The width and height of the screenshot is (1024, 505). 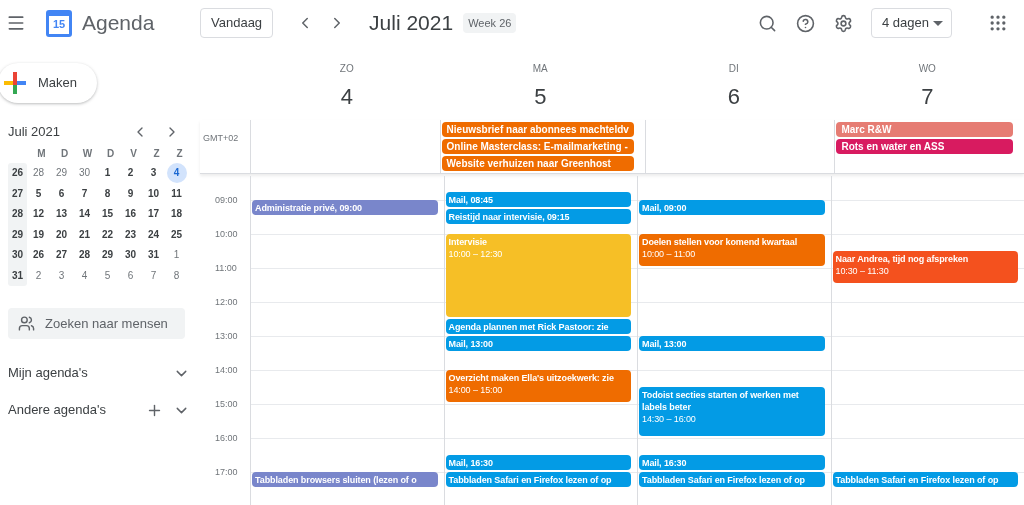 I want to click on event-title: Mail, 13:00, so click(x=665, y=344).